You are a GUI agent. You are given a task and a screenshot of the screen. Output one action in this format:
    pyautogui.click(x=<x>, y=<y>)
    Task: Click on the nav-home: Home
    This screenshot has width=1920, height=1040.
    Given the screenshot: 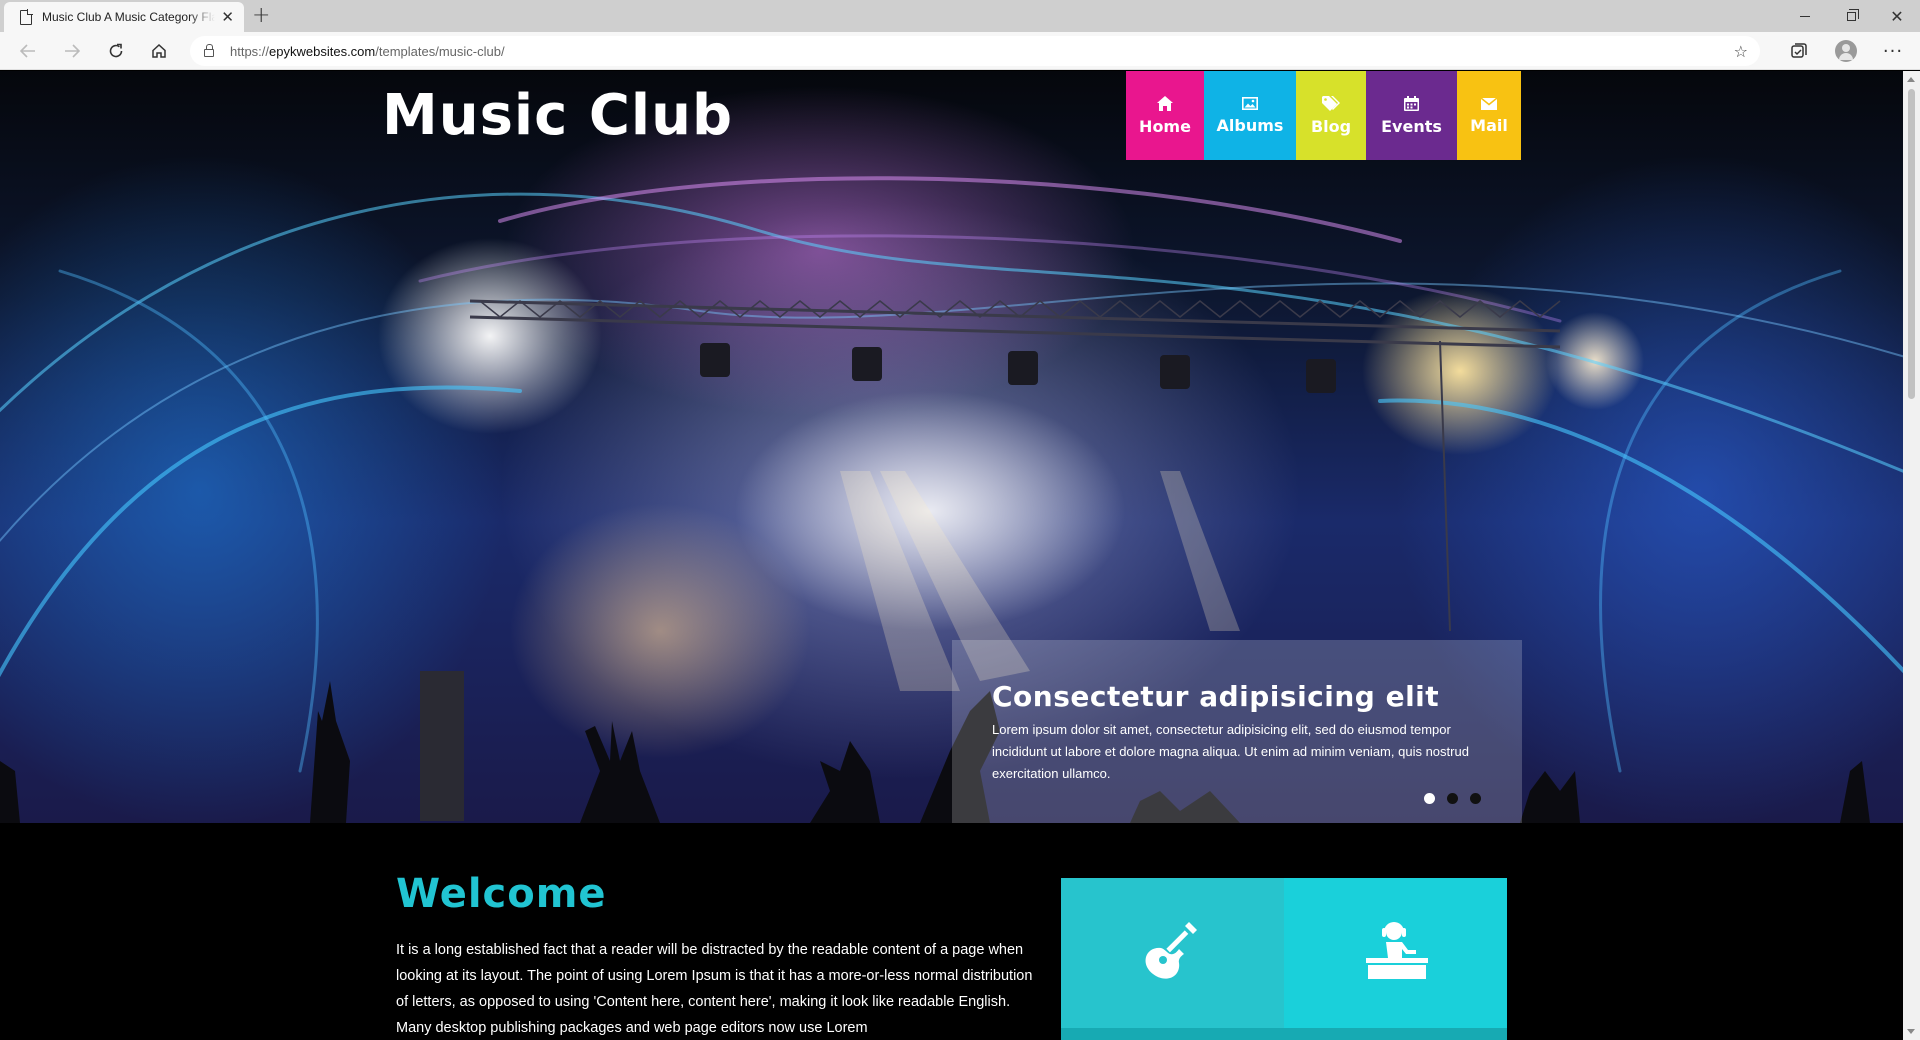 What is the action you would take?
    pyautogui.click(x=1165, y=115)
    